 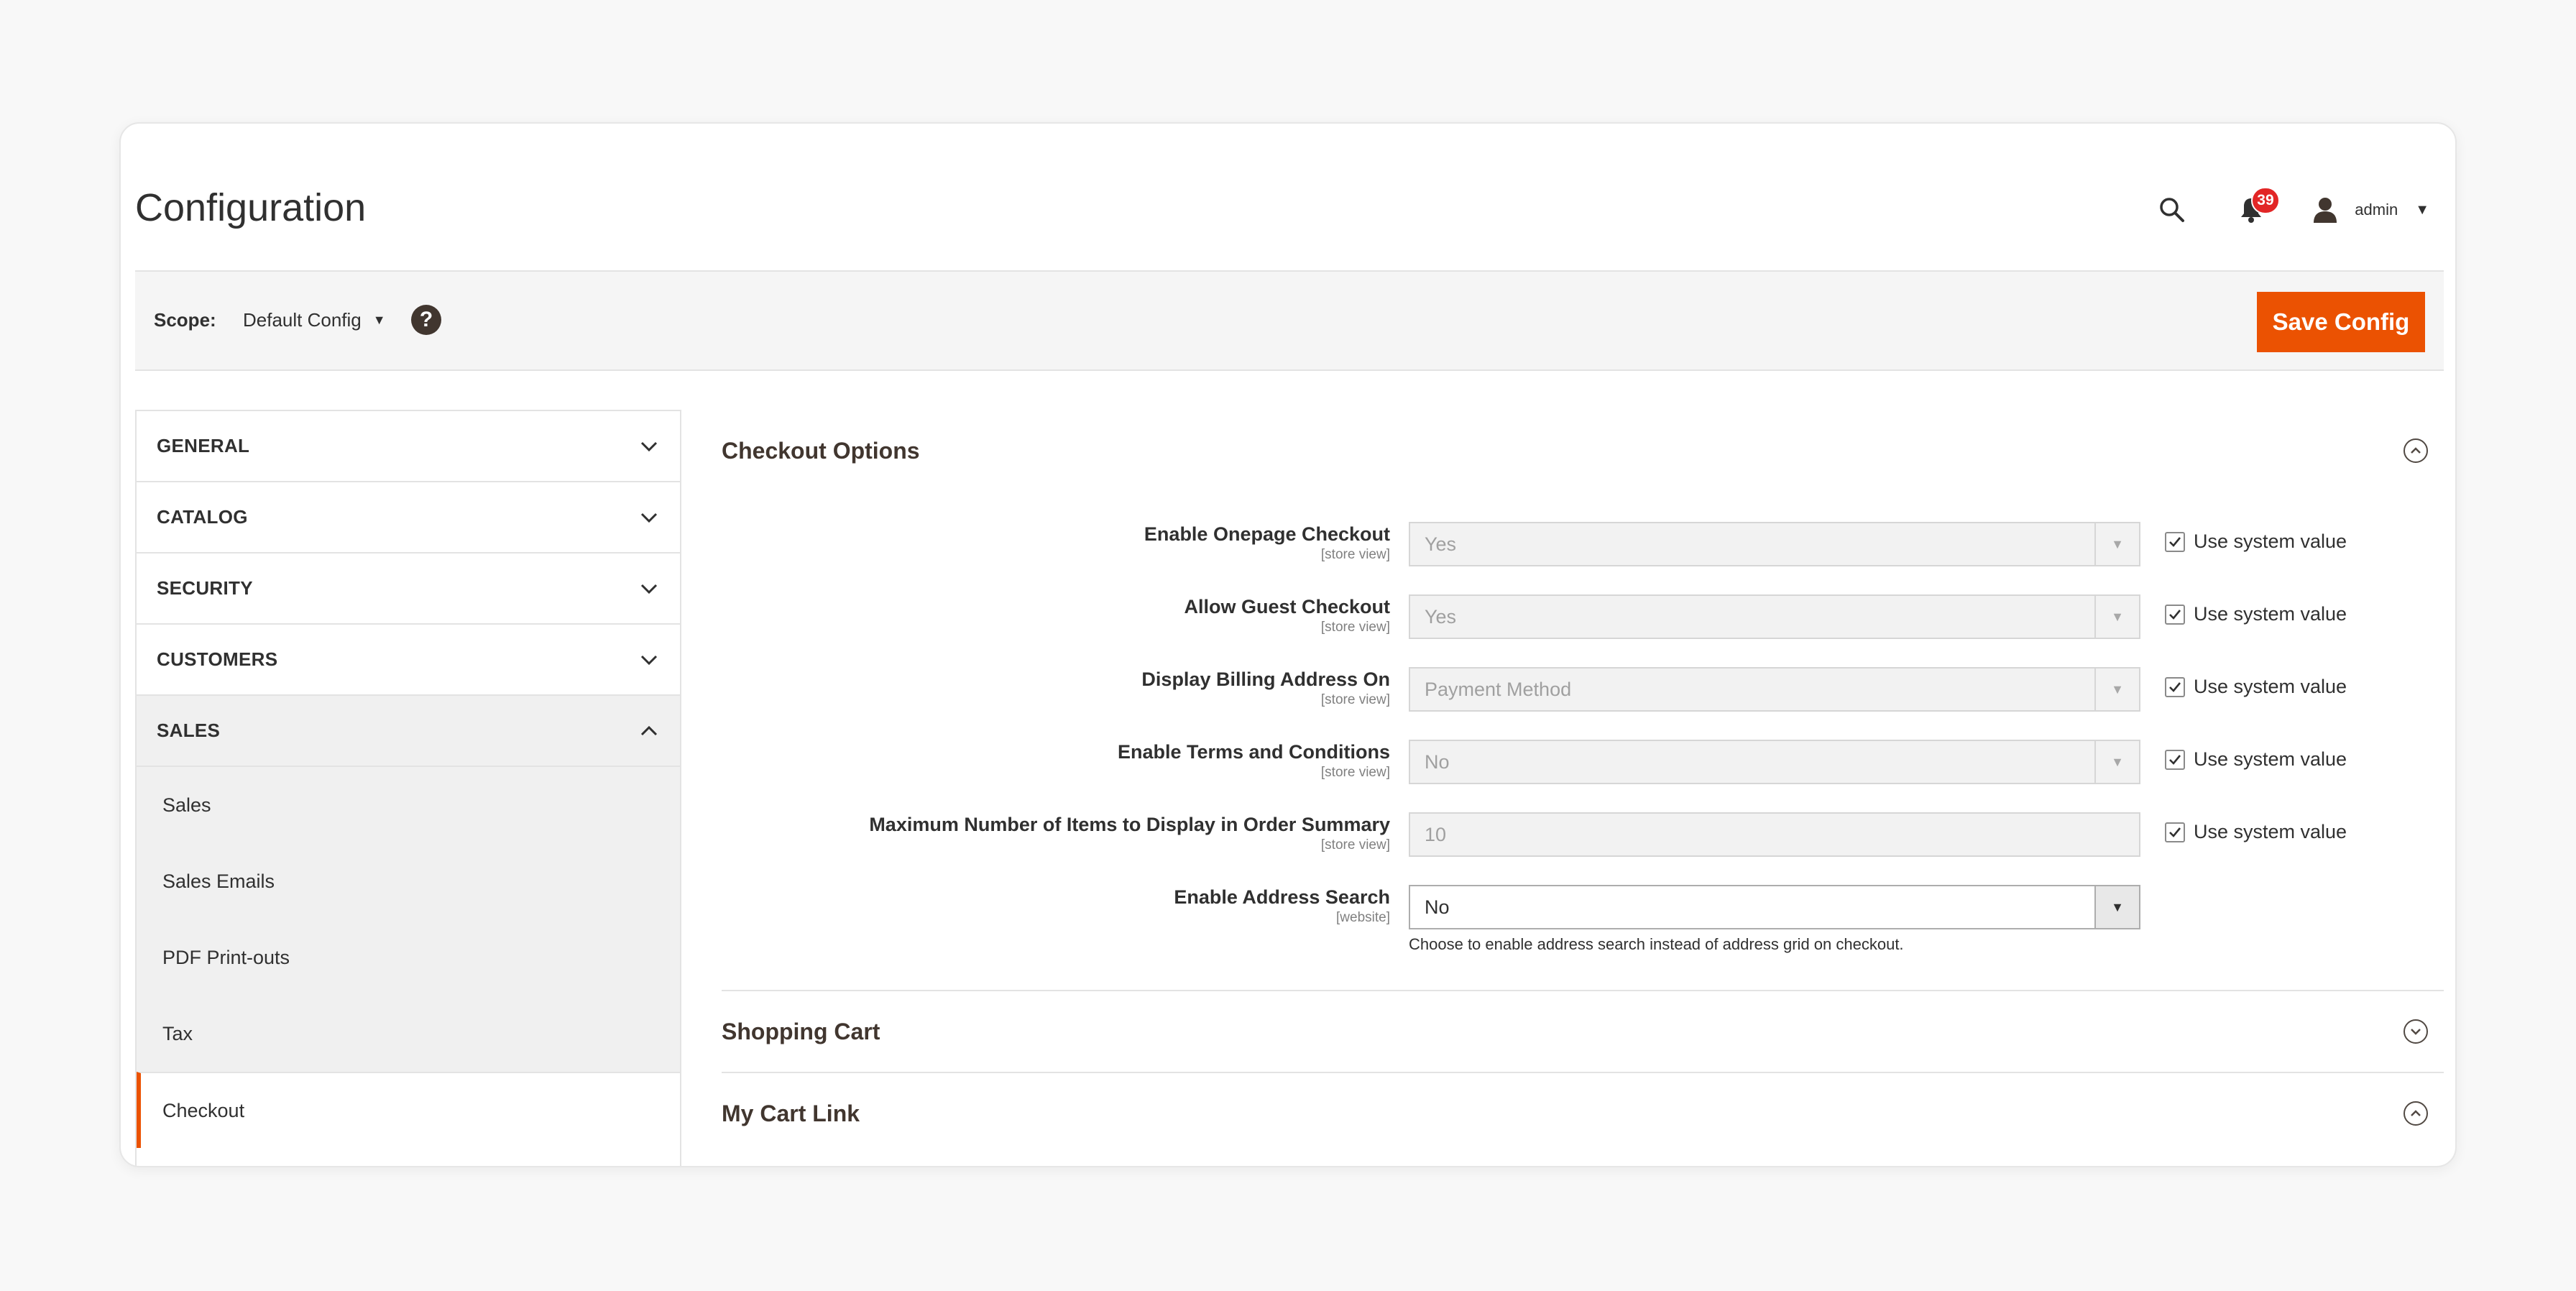 I want to click on page-title: Configuration, so click(x=251, y=208).